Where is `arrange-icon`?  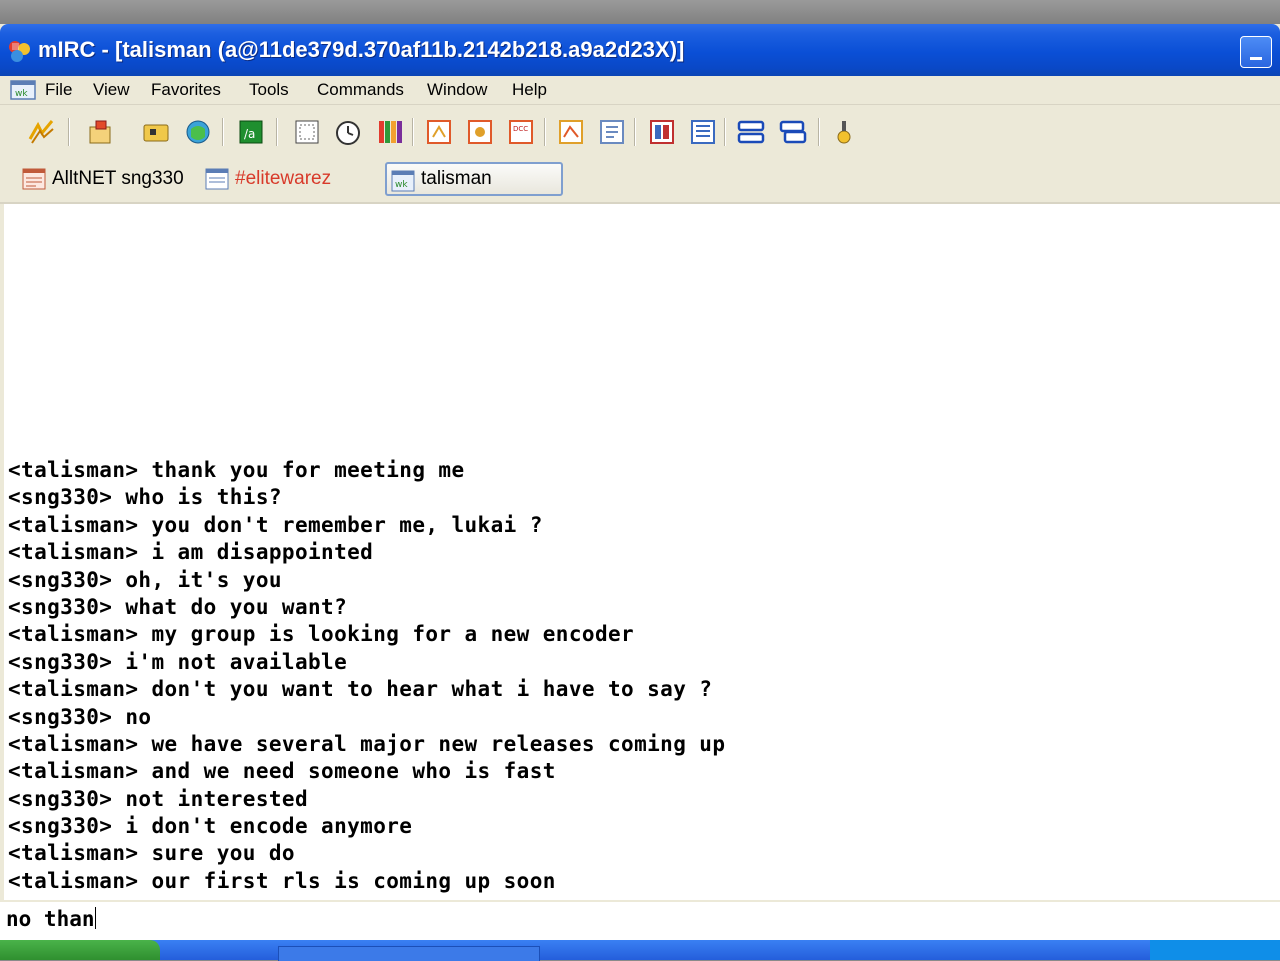 arrange-icon is located at coordinates (751, 132).